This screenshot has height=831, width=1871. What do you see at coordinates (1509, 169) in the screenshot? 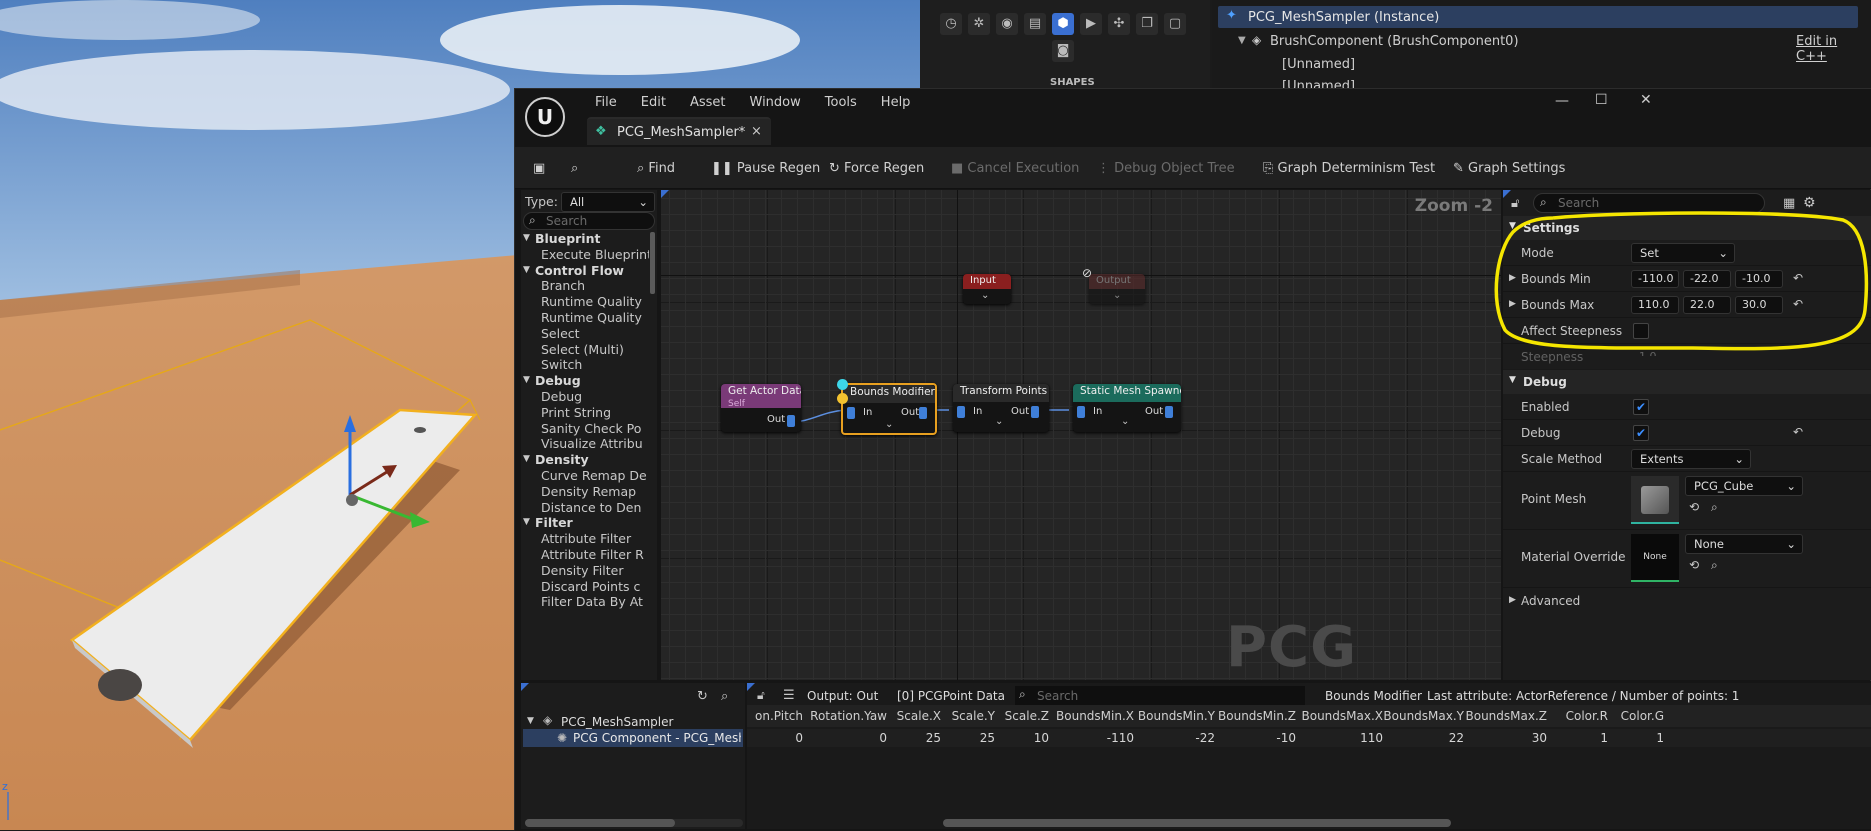
I see `graph-settings-button: ✎ Graph Settings` at bounding box center [1509, 169].